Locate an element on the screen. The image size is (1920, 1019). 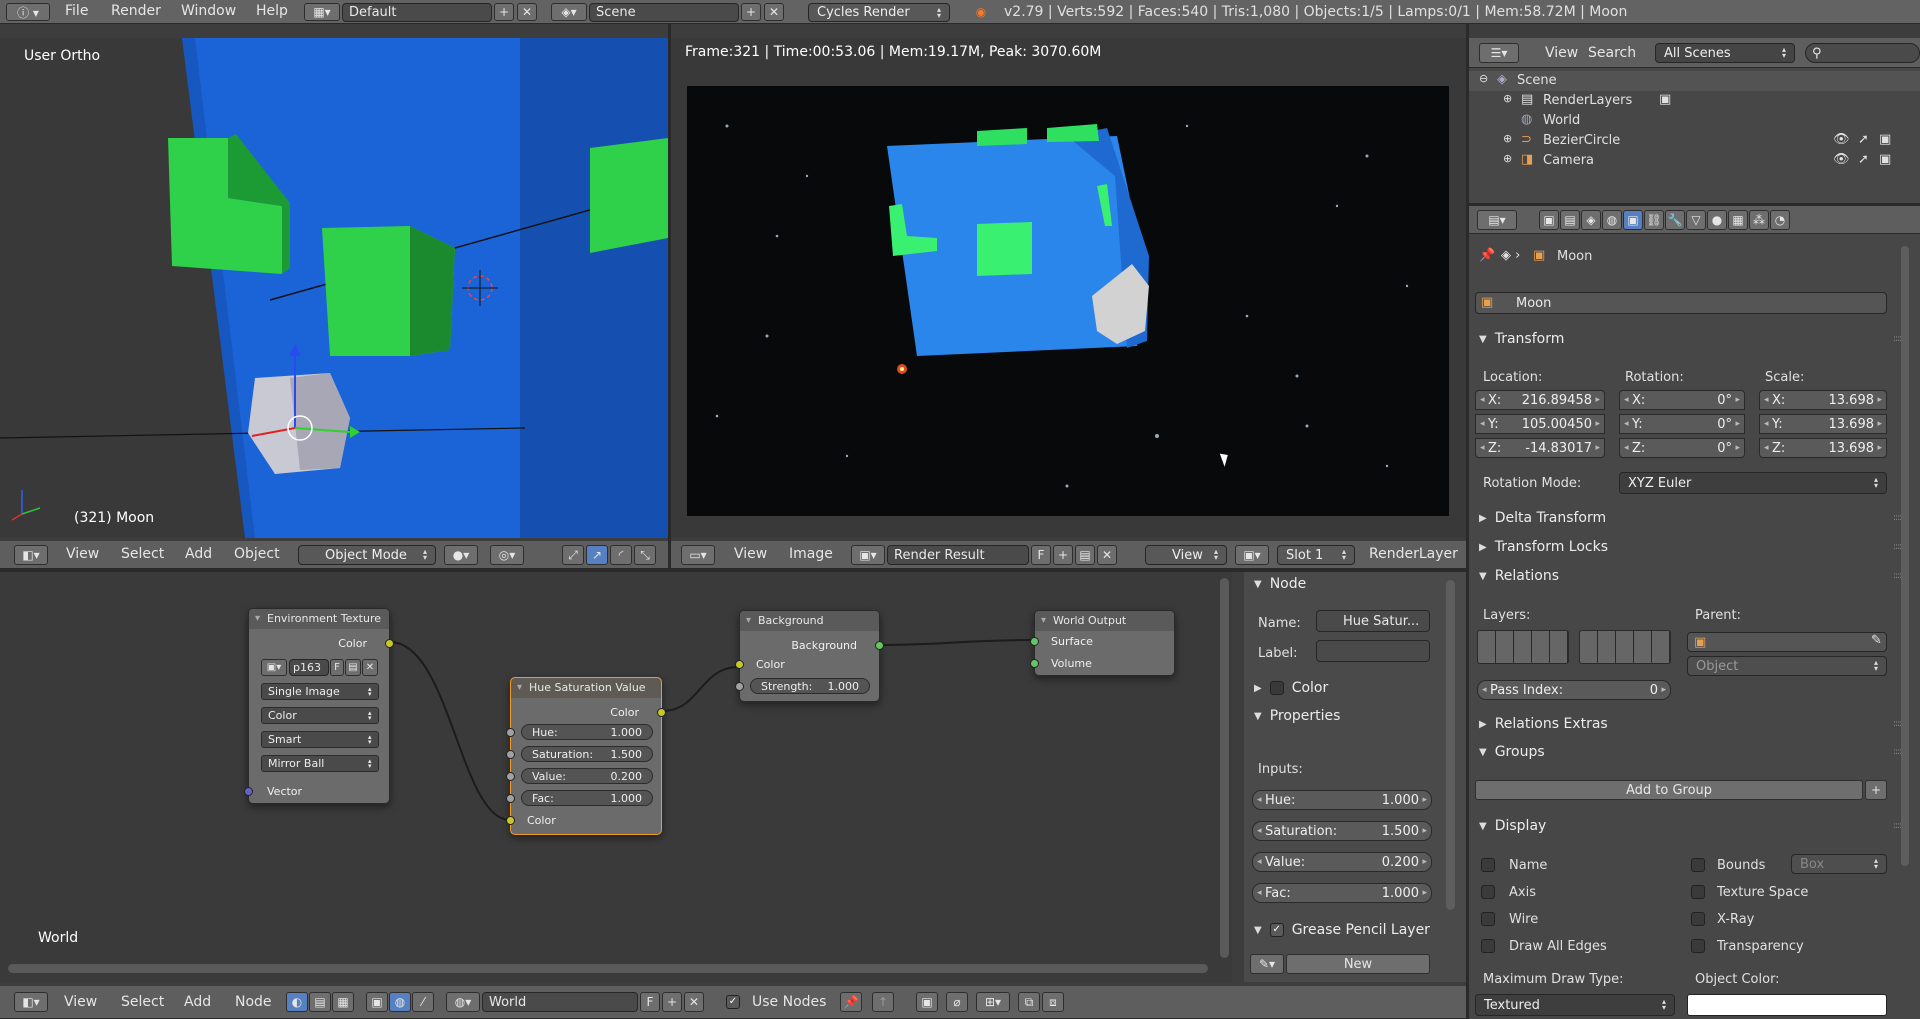
mode-select: Object Mode is located at coordinates (367, 555).